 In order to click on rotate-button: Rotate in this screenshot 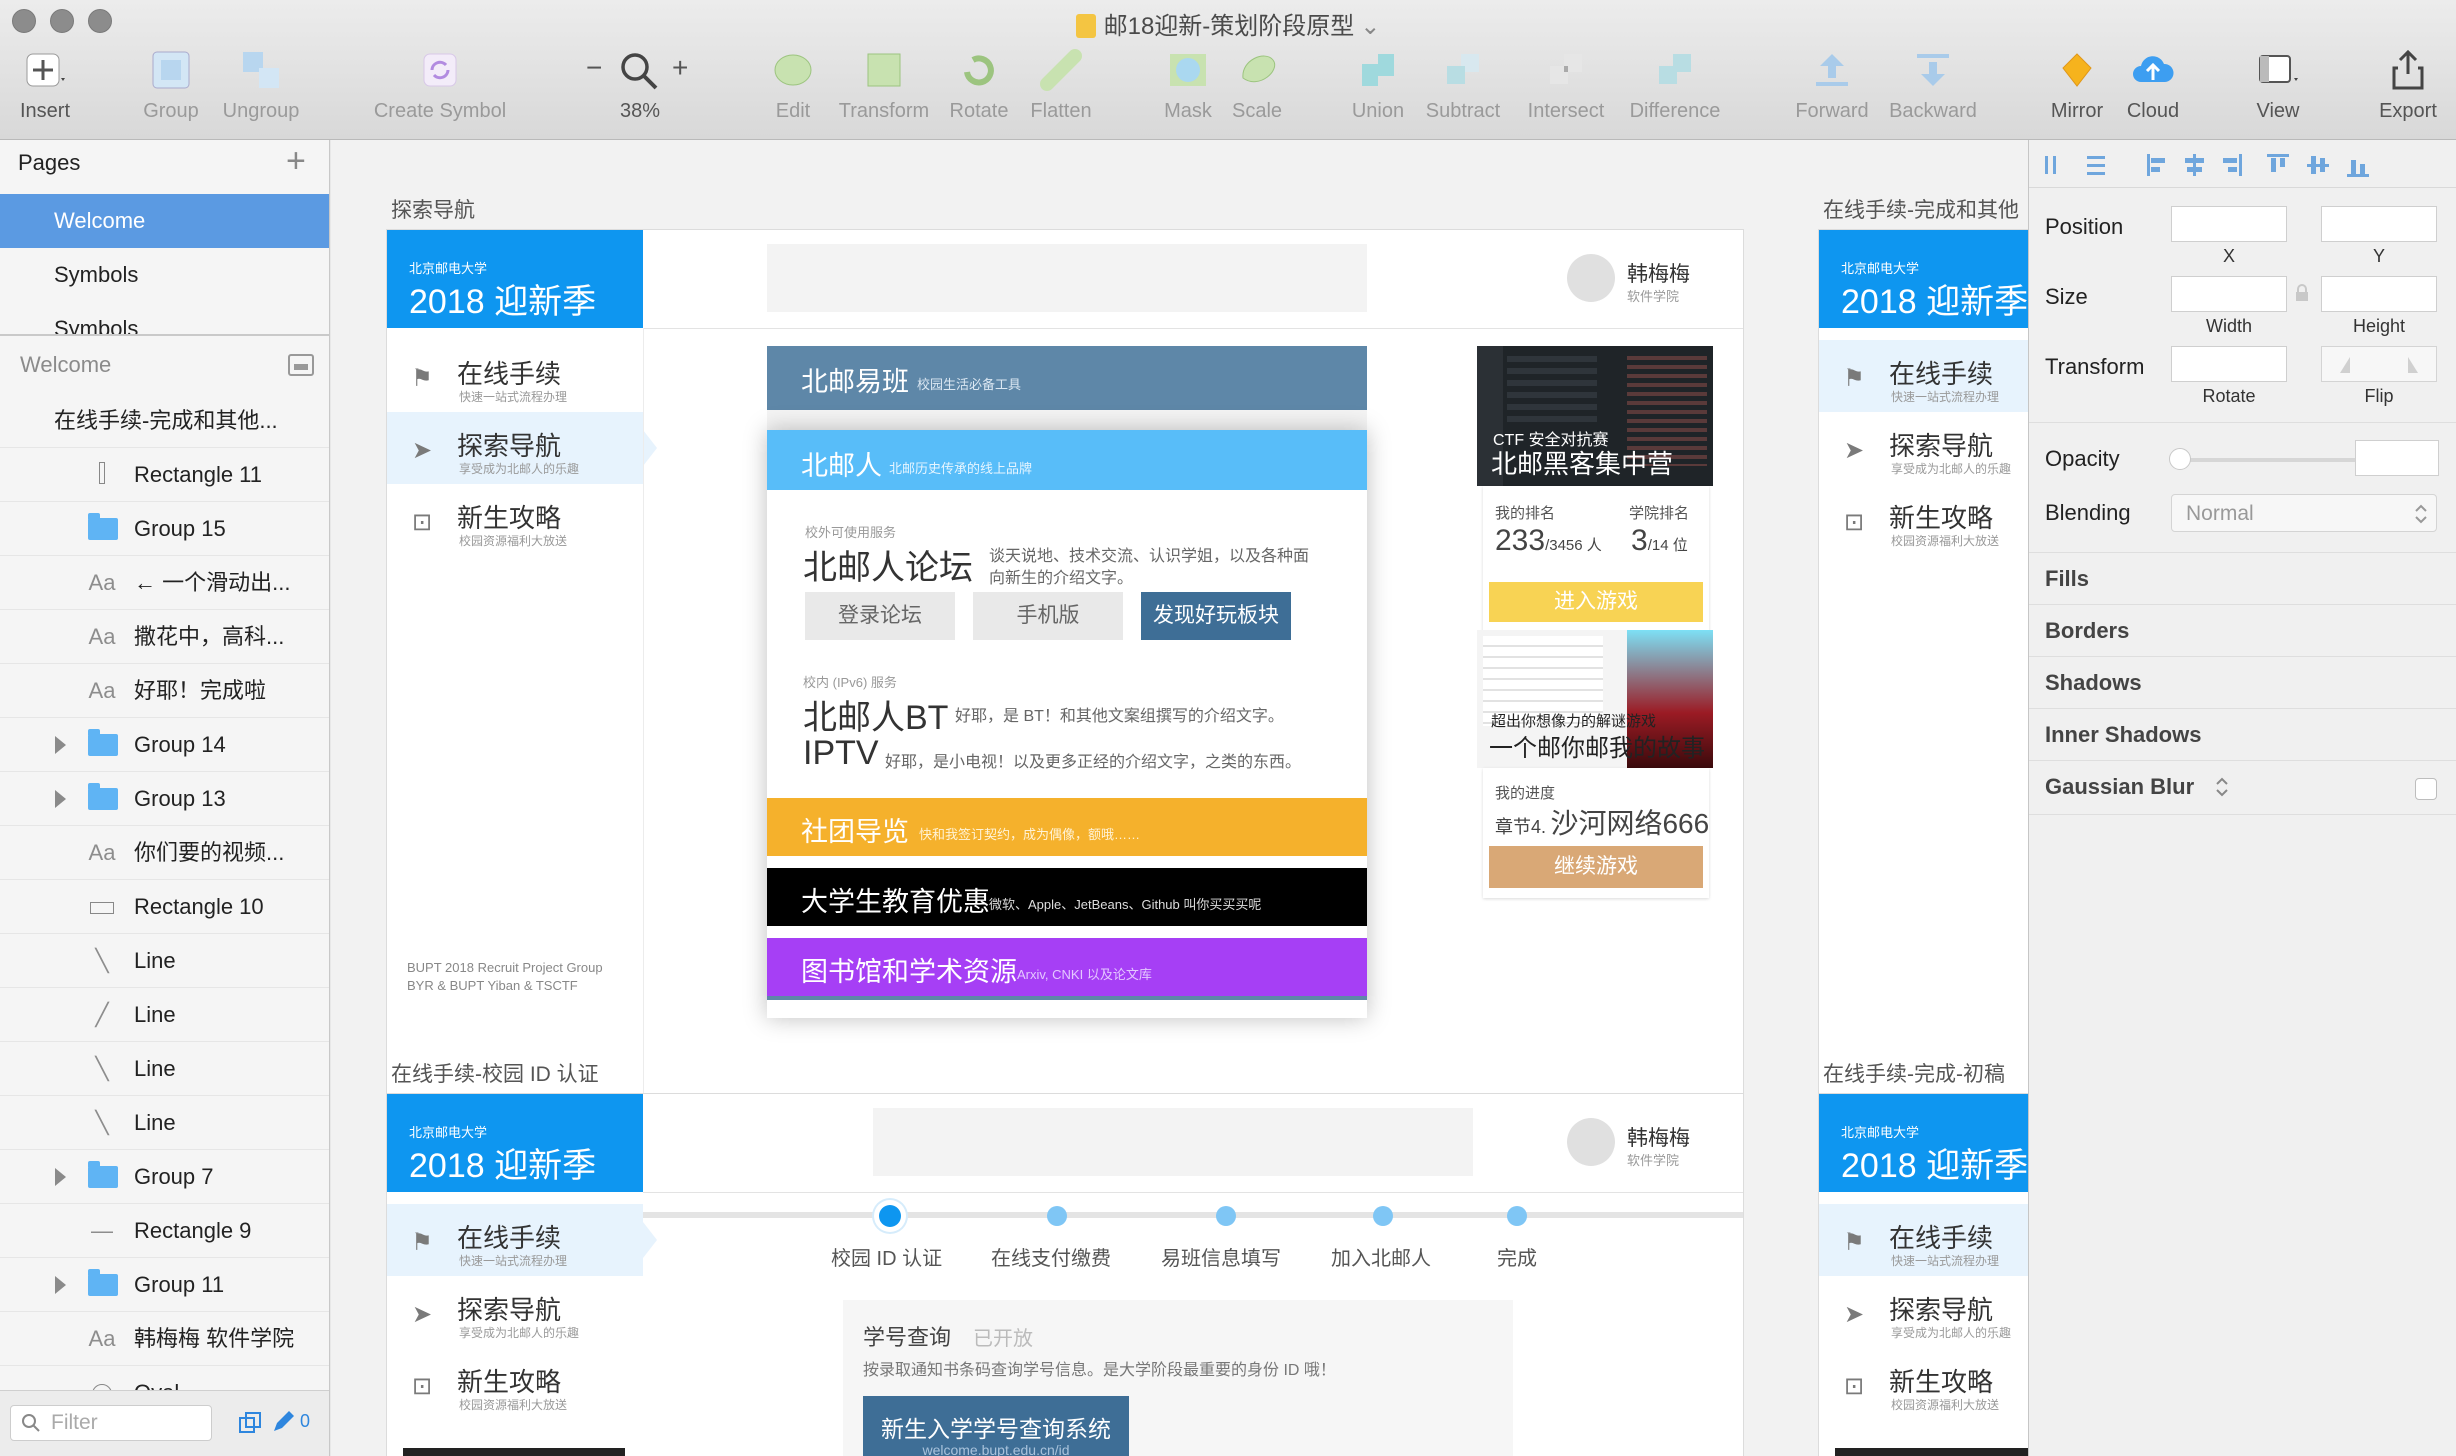, I will do `click(979, 85)`.